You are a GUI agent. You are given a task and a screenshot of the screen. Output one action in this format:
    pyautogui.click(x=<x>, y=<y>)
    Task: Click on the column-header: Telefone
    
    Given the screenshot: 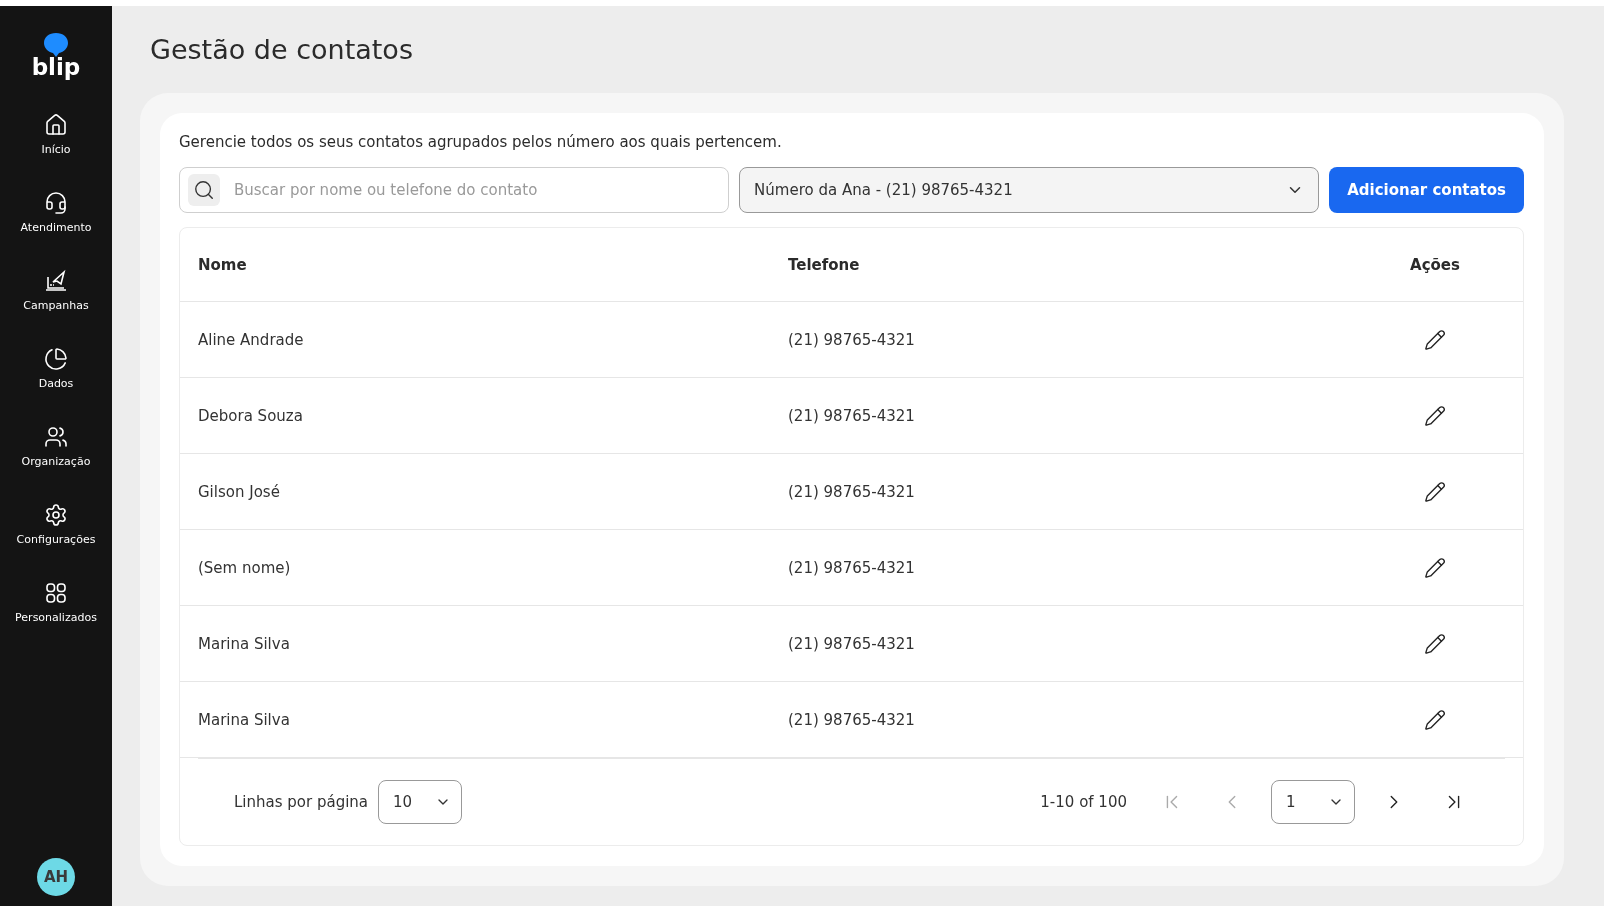 What is the action you would take?
    pyautogui.click(x=824, y=264)
    